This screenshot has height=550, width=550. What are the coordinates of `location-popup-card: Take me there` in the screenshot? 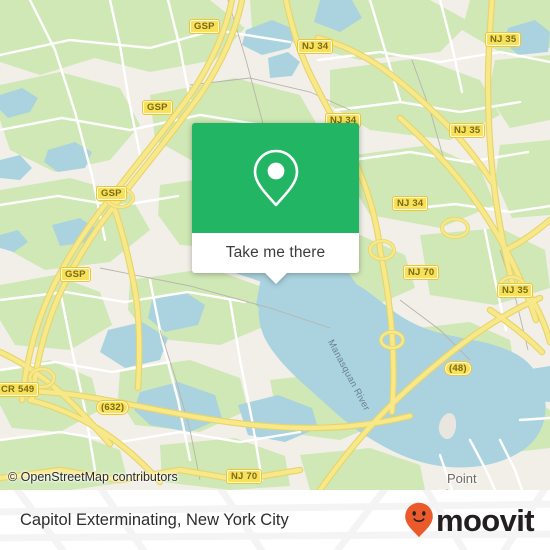 It's located at (275, 203).